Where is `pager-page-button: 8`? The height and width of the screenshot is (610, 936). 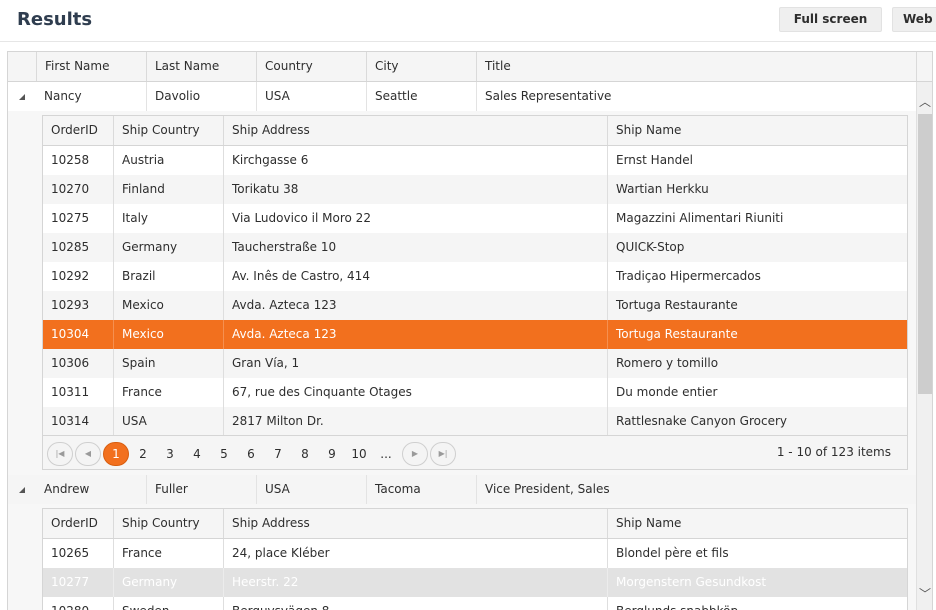 pager-page-button: 8 is located at coordinates (305, 454).